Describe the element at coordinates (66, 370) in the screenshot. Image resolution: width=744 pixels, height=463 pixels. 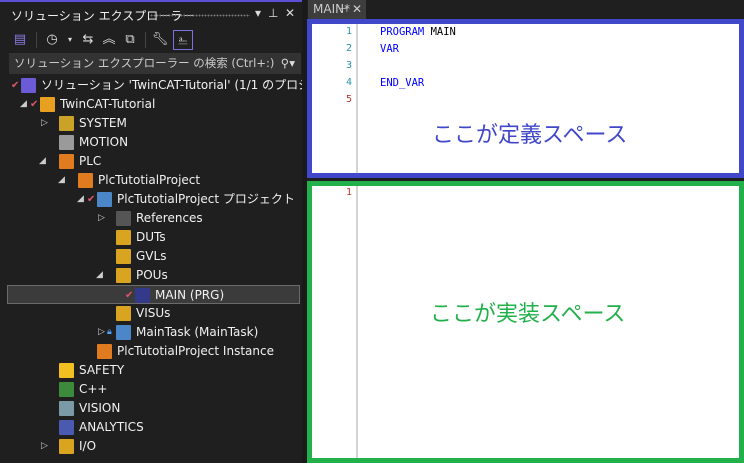
I see `safety-icon` at that location.